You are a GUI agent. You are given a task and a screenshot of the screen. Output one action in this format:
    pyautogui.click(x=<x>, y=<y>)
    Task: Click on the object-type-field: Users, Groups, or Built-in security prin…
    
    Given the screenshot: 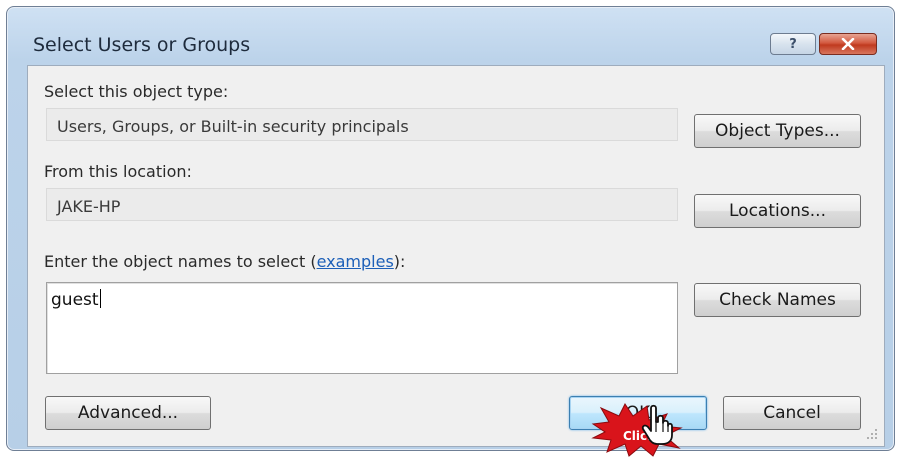 What is the action you would take?
    pyautogui.click(x=362, y=124)
    